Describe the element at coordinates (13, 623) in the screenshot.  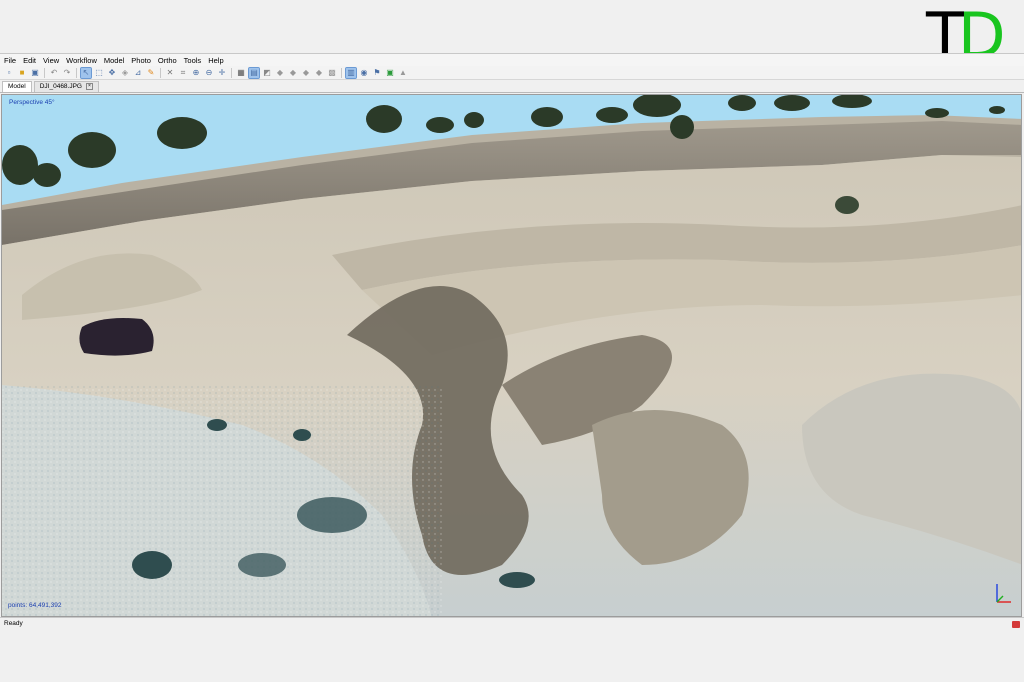
I see `status-text: Ready` at that location.